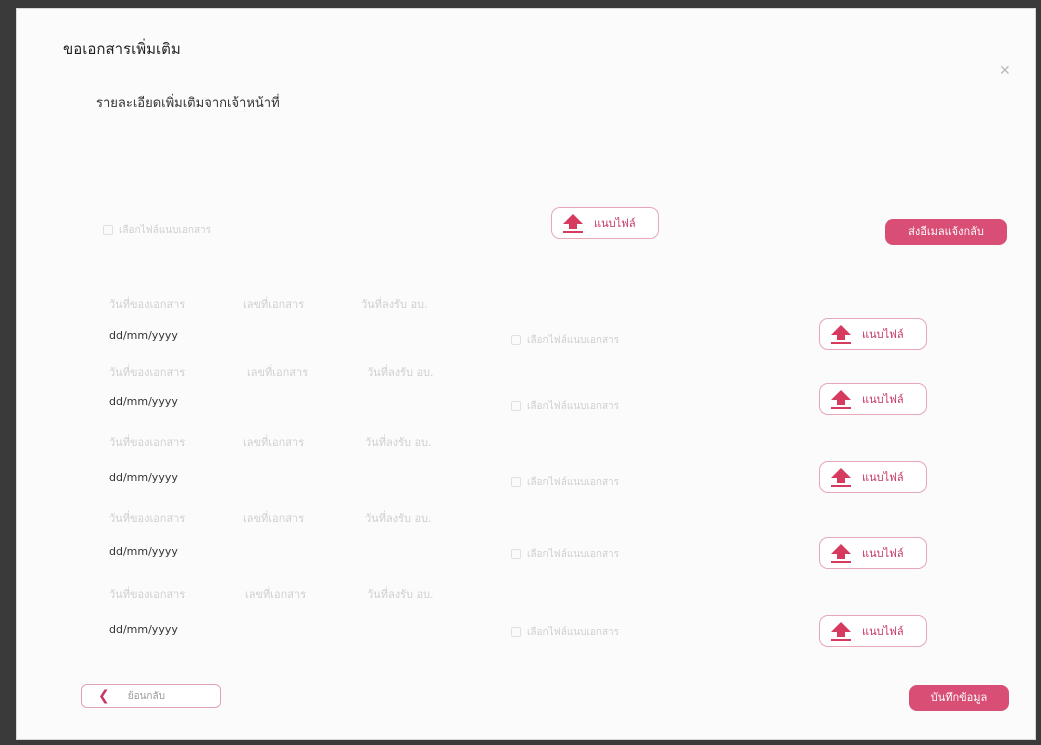 The width and height of the screenshot is (1041, 745). I want to click on close-icon: ✕, so click(1005, 71).